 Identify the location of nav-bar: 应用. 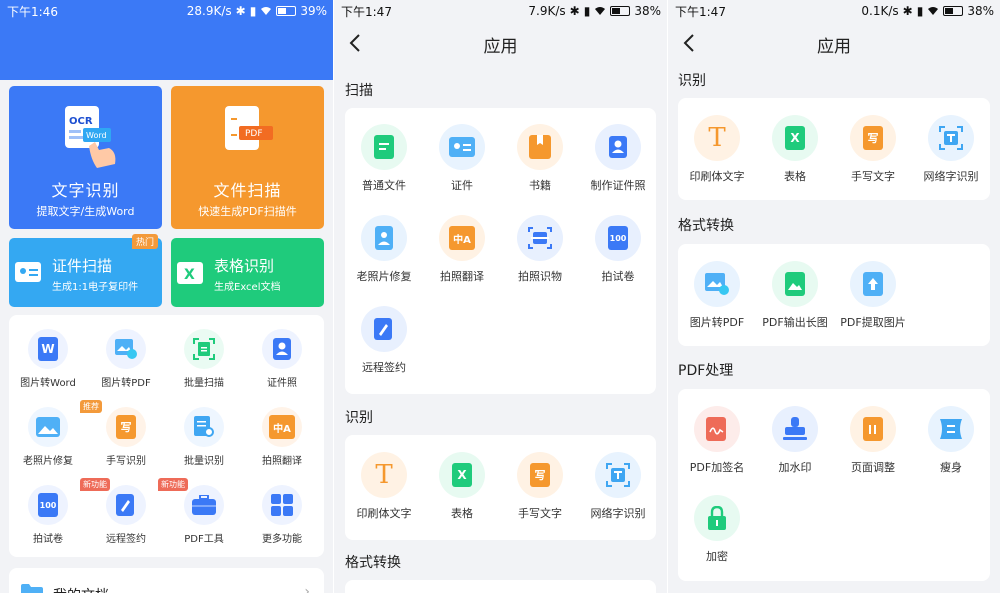
(834, 44).